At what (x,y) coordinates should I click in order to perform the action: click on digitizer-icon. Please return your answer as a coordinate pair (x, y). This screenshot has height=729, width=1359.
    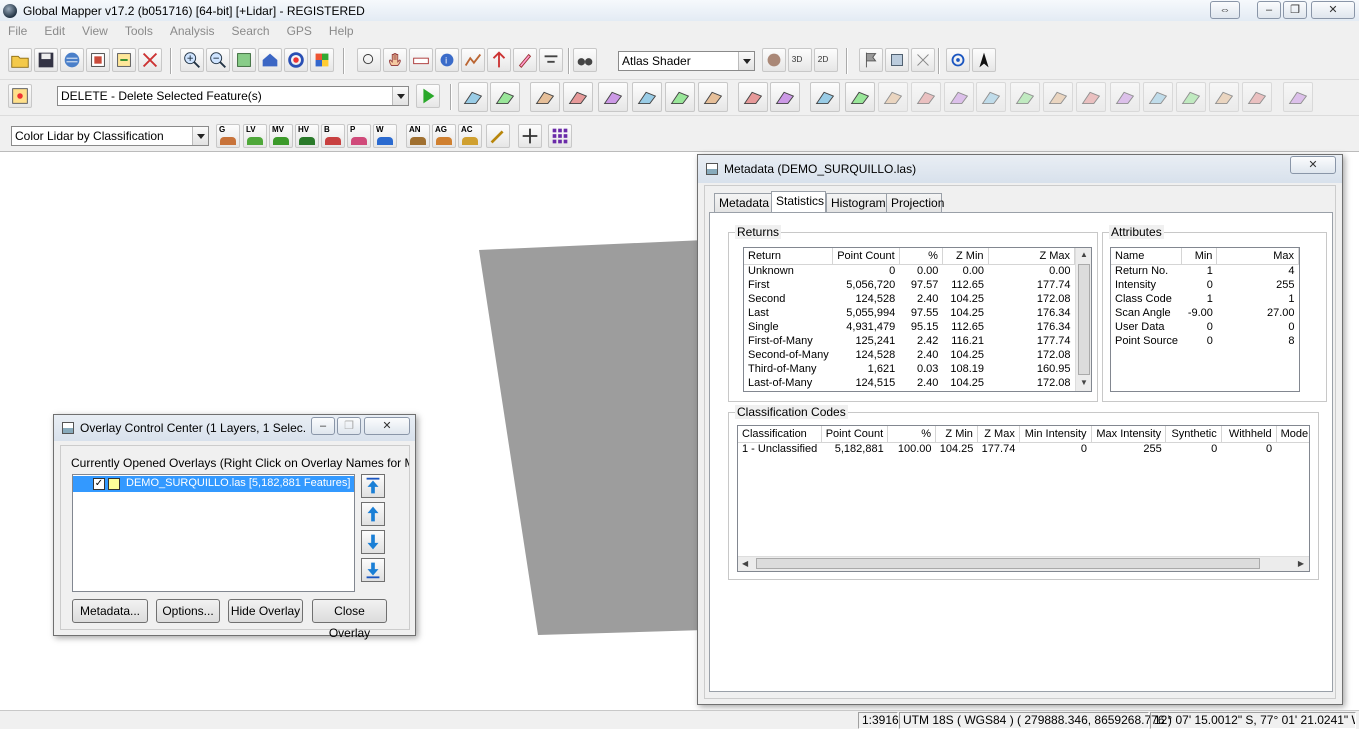
    Looking at the image, I should click on (525, 60).